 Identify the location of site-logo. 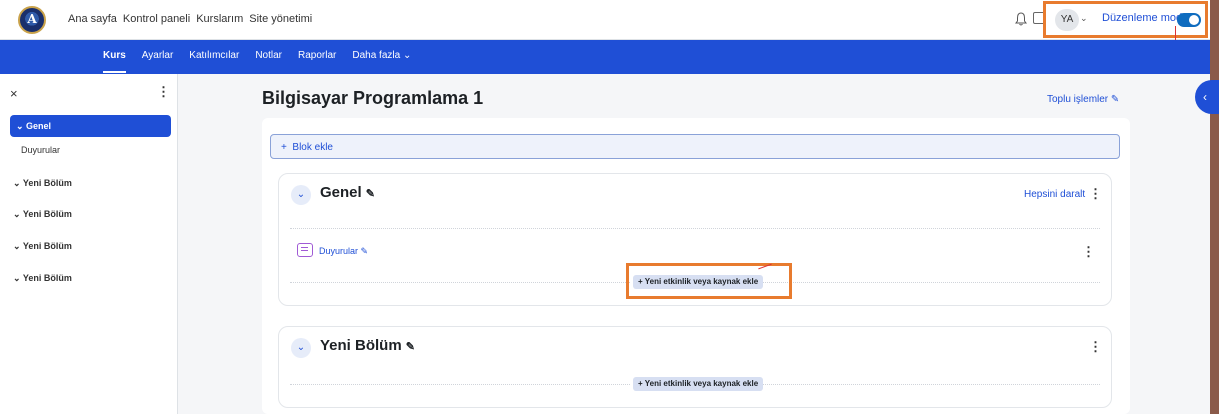
(32, 20).